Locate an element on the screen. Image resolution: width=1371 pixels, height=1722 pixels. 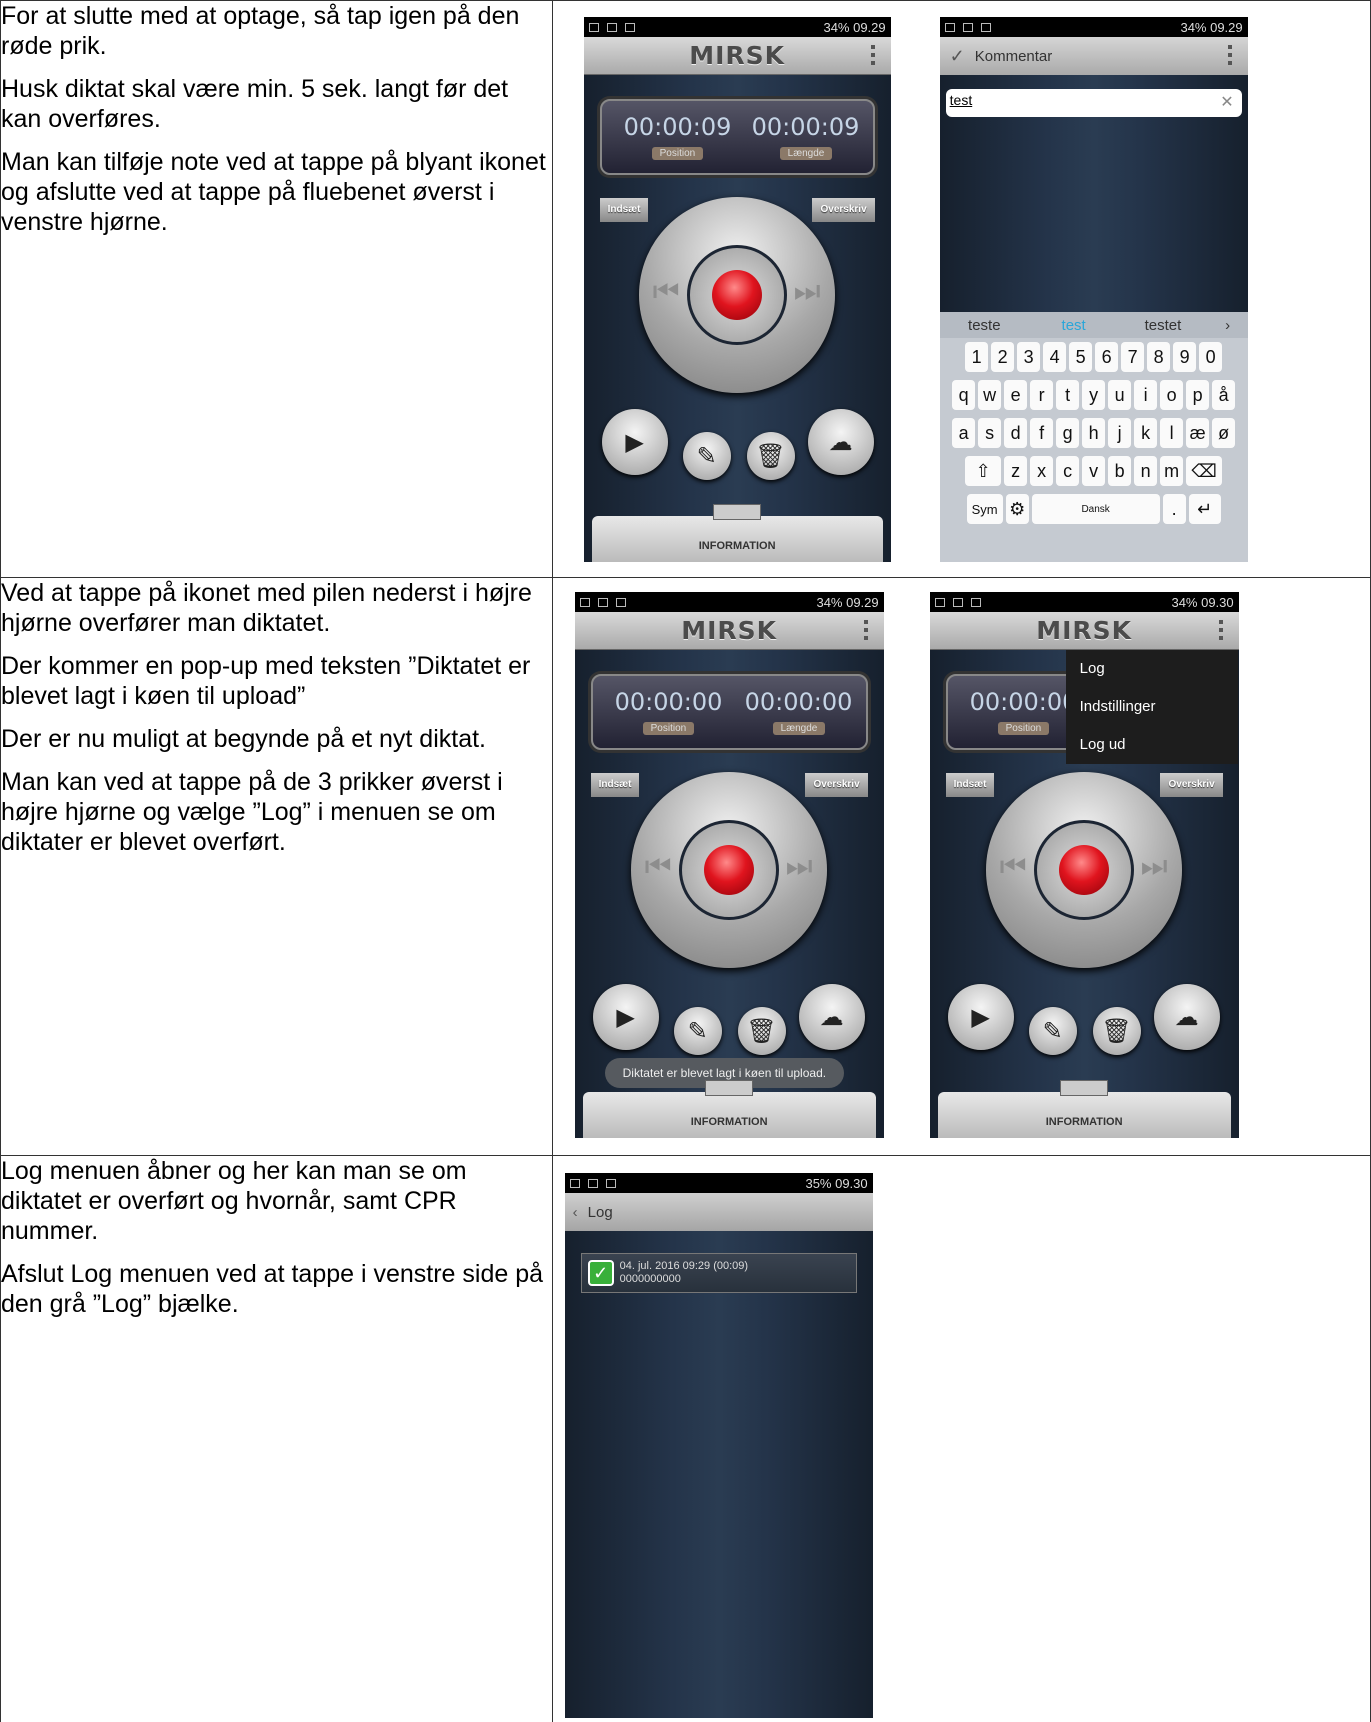
key: o is located at coordinates (1172, 395).